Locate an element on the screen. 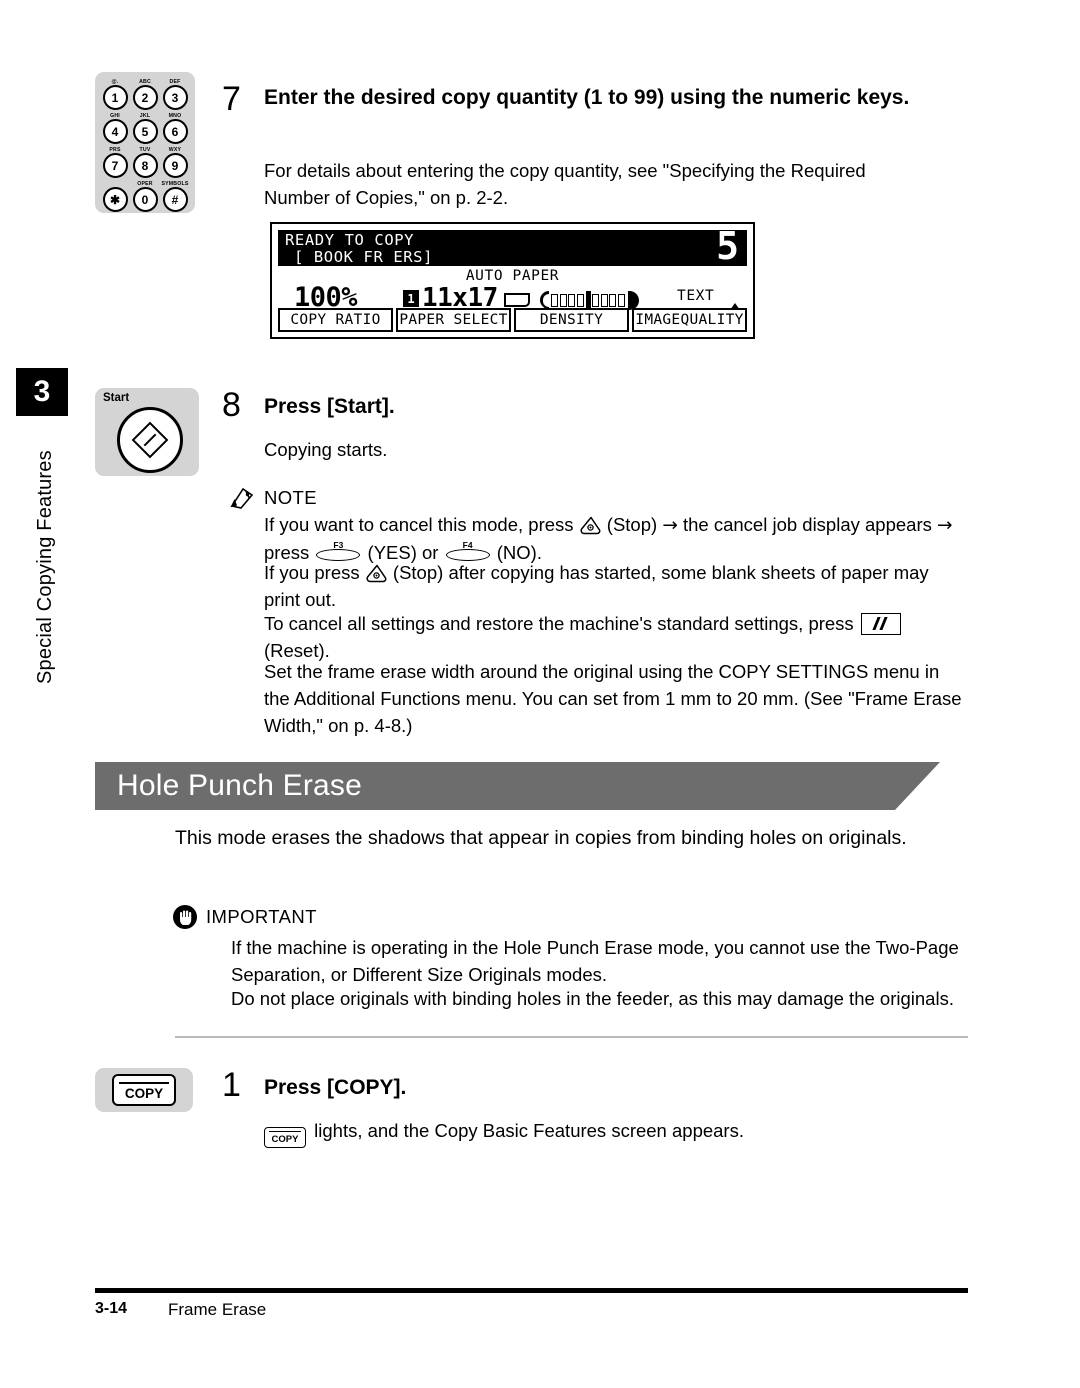  keypad-letters: WXY is located at coordinates (175, 150).